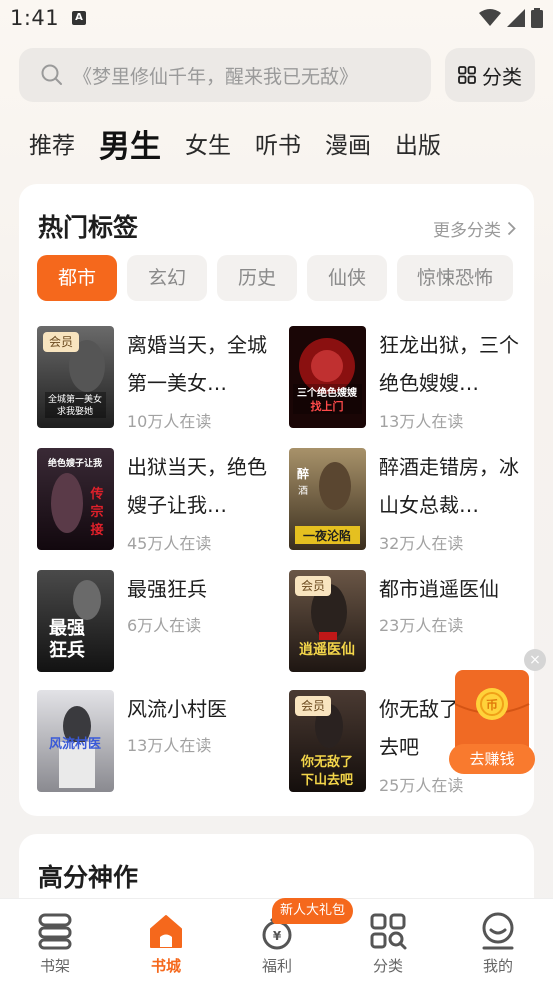  I want to click on book-item: 醉酒一夜沦陷 醉酒走错房，冰山女总裁… 32万人在读, so click(409, 500).